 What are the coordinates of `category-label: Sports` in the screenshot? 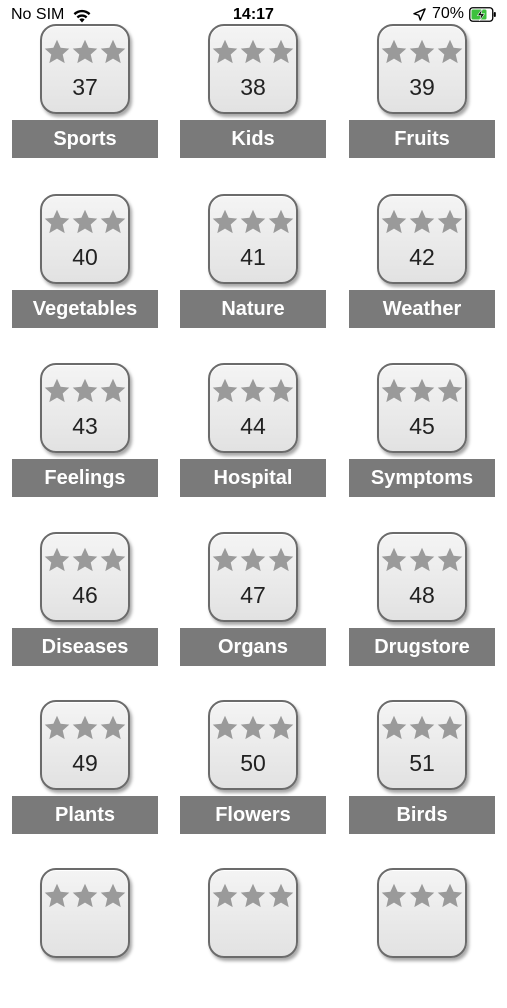 It's located at (85, 139).